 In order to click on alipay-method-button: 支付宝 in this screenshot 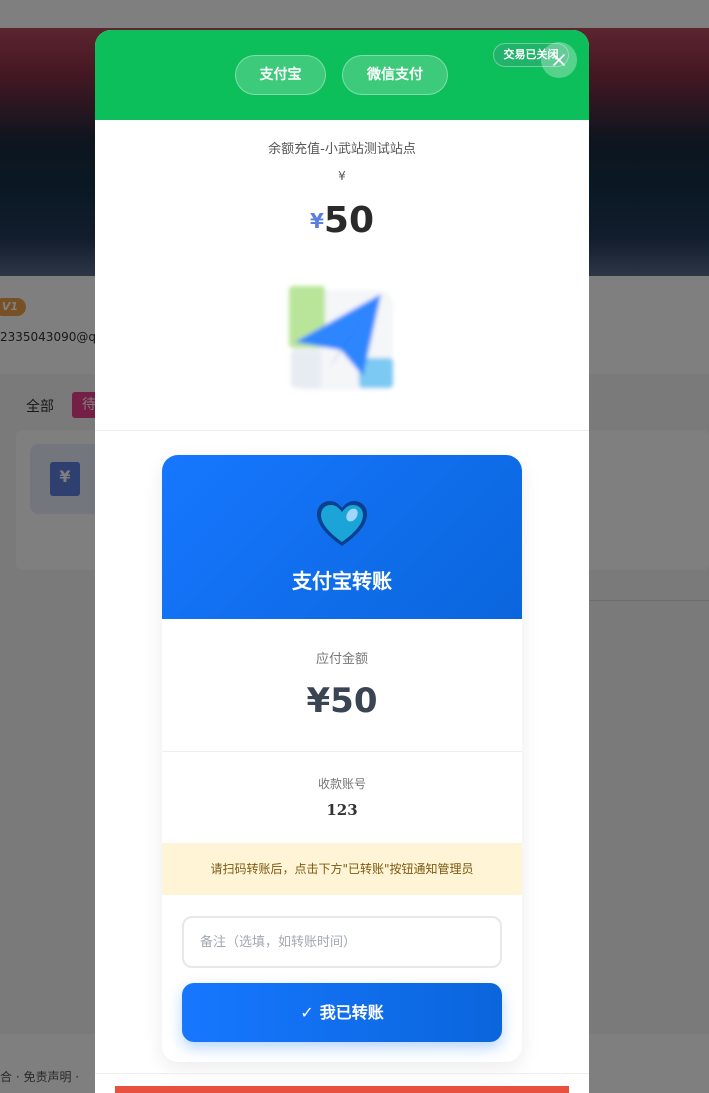, I will do `click(280, 75)`.